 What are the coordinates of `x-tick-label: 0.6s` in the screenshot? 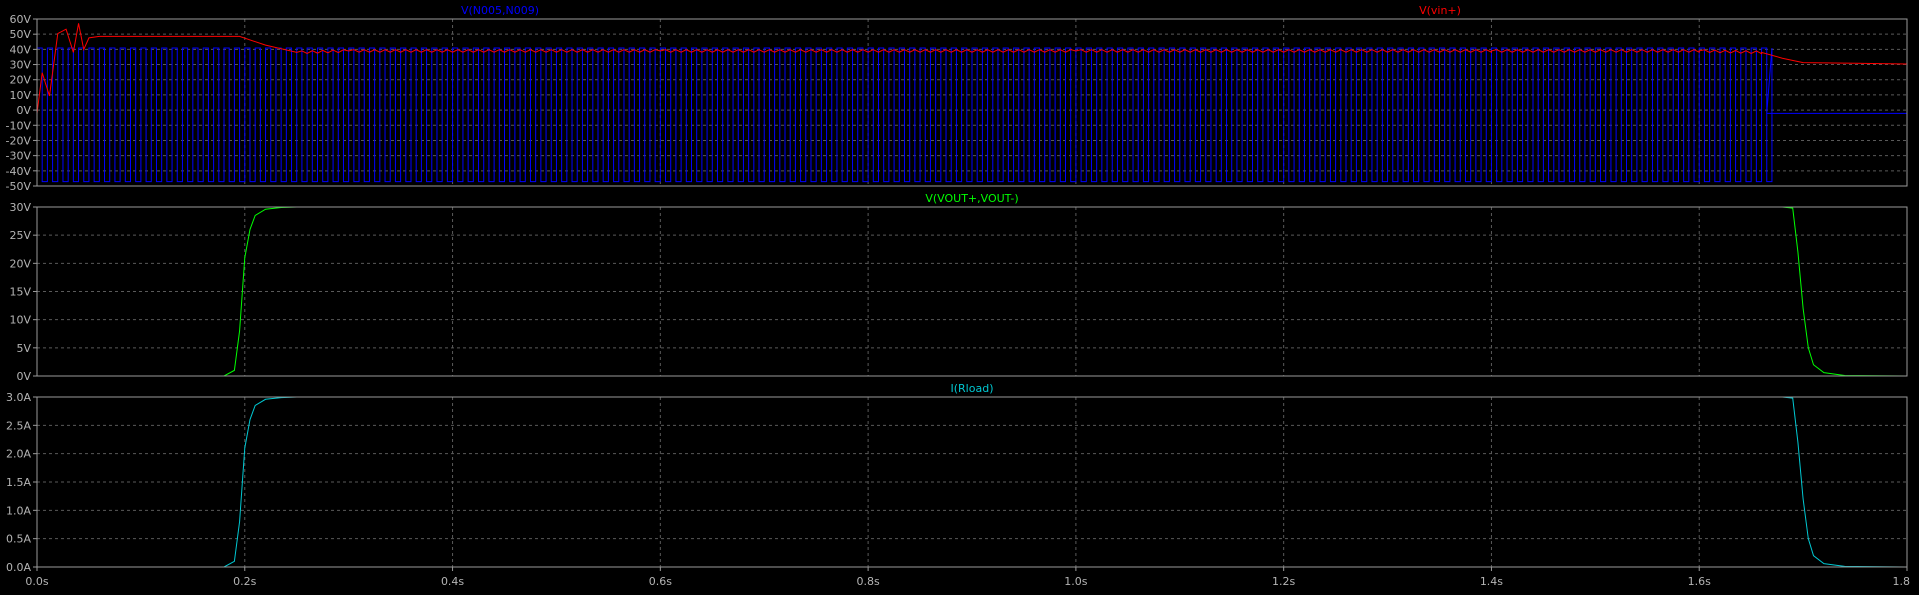 It's located at (660, 581).